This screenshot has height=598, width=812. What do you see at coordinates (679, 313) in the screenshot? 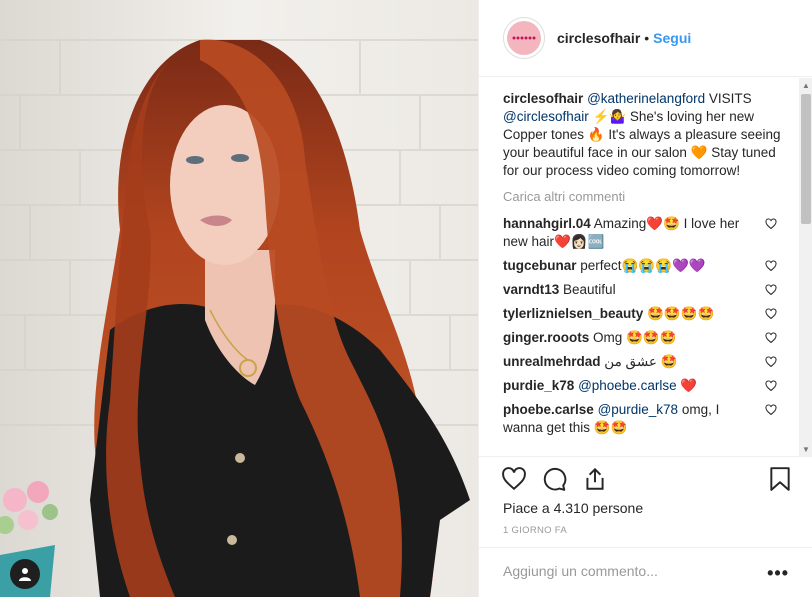
I see `comment-text: 🤩🤩🤩🤩` at bounding box center [679, 313].